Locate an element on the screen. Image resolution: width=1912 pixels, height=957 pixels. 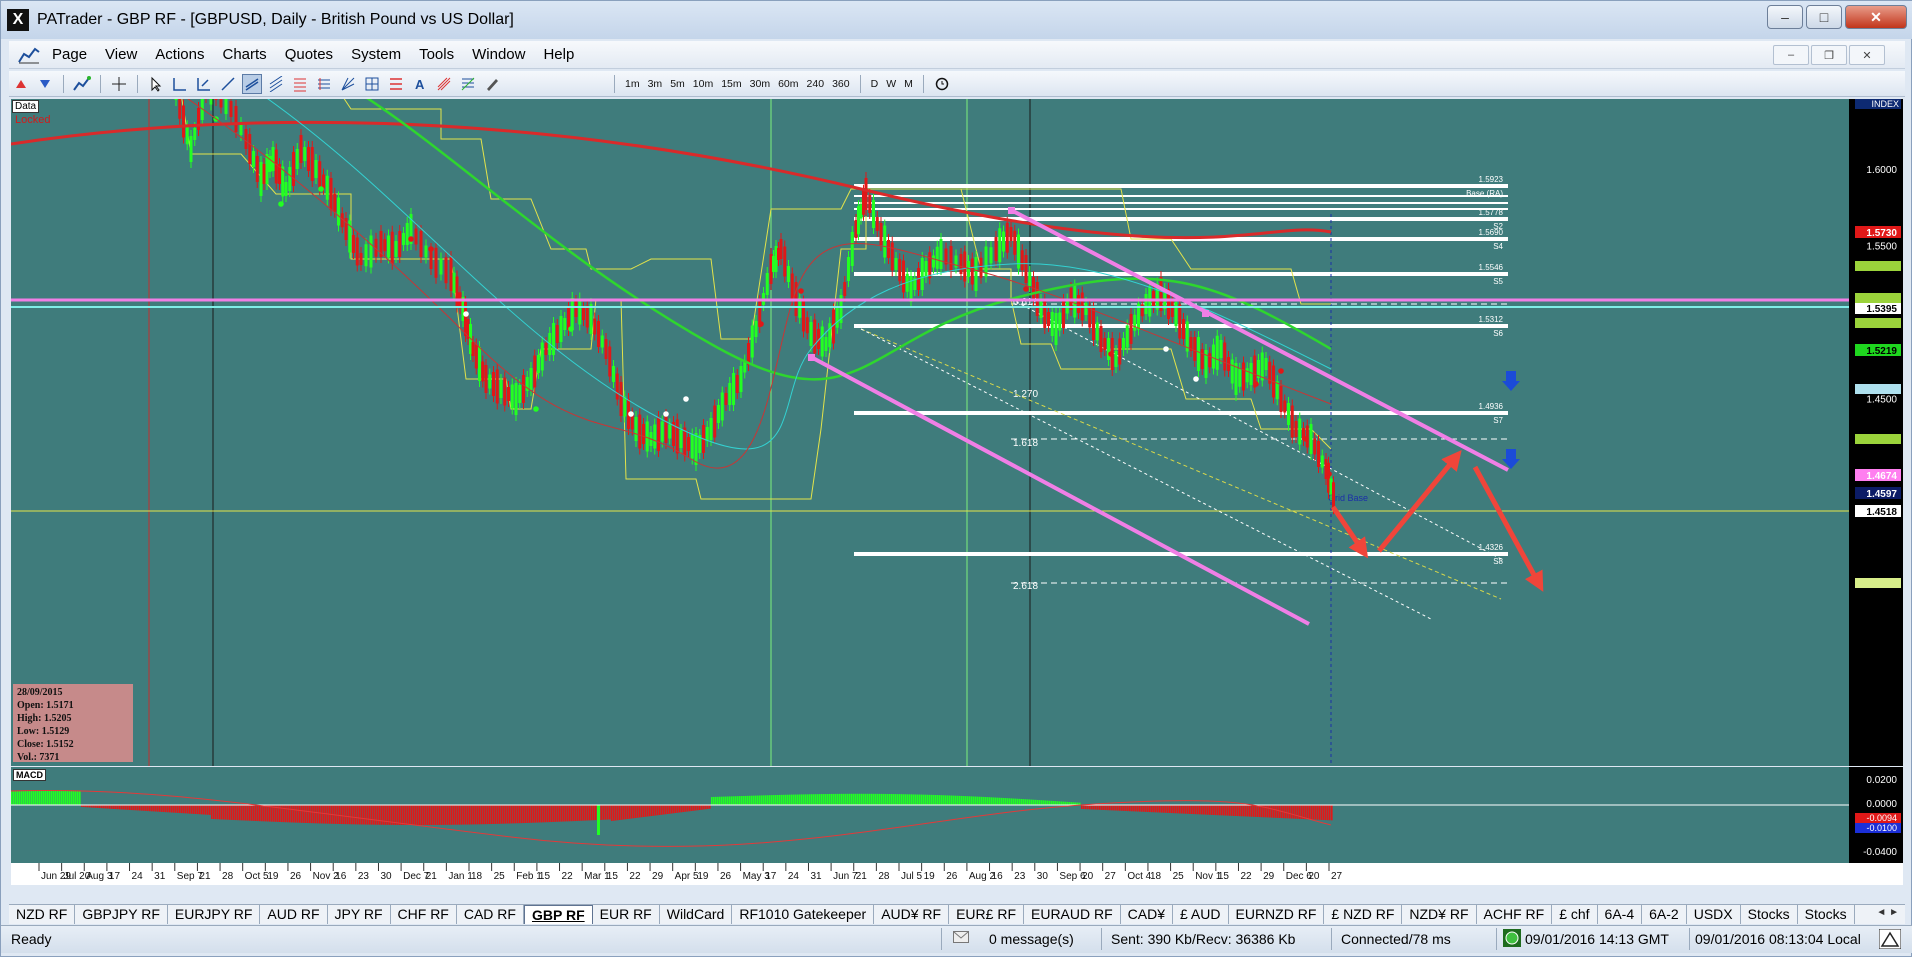
gann-icon is located at coordinates (348, 84).